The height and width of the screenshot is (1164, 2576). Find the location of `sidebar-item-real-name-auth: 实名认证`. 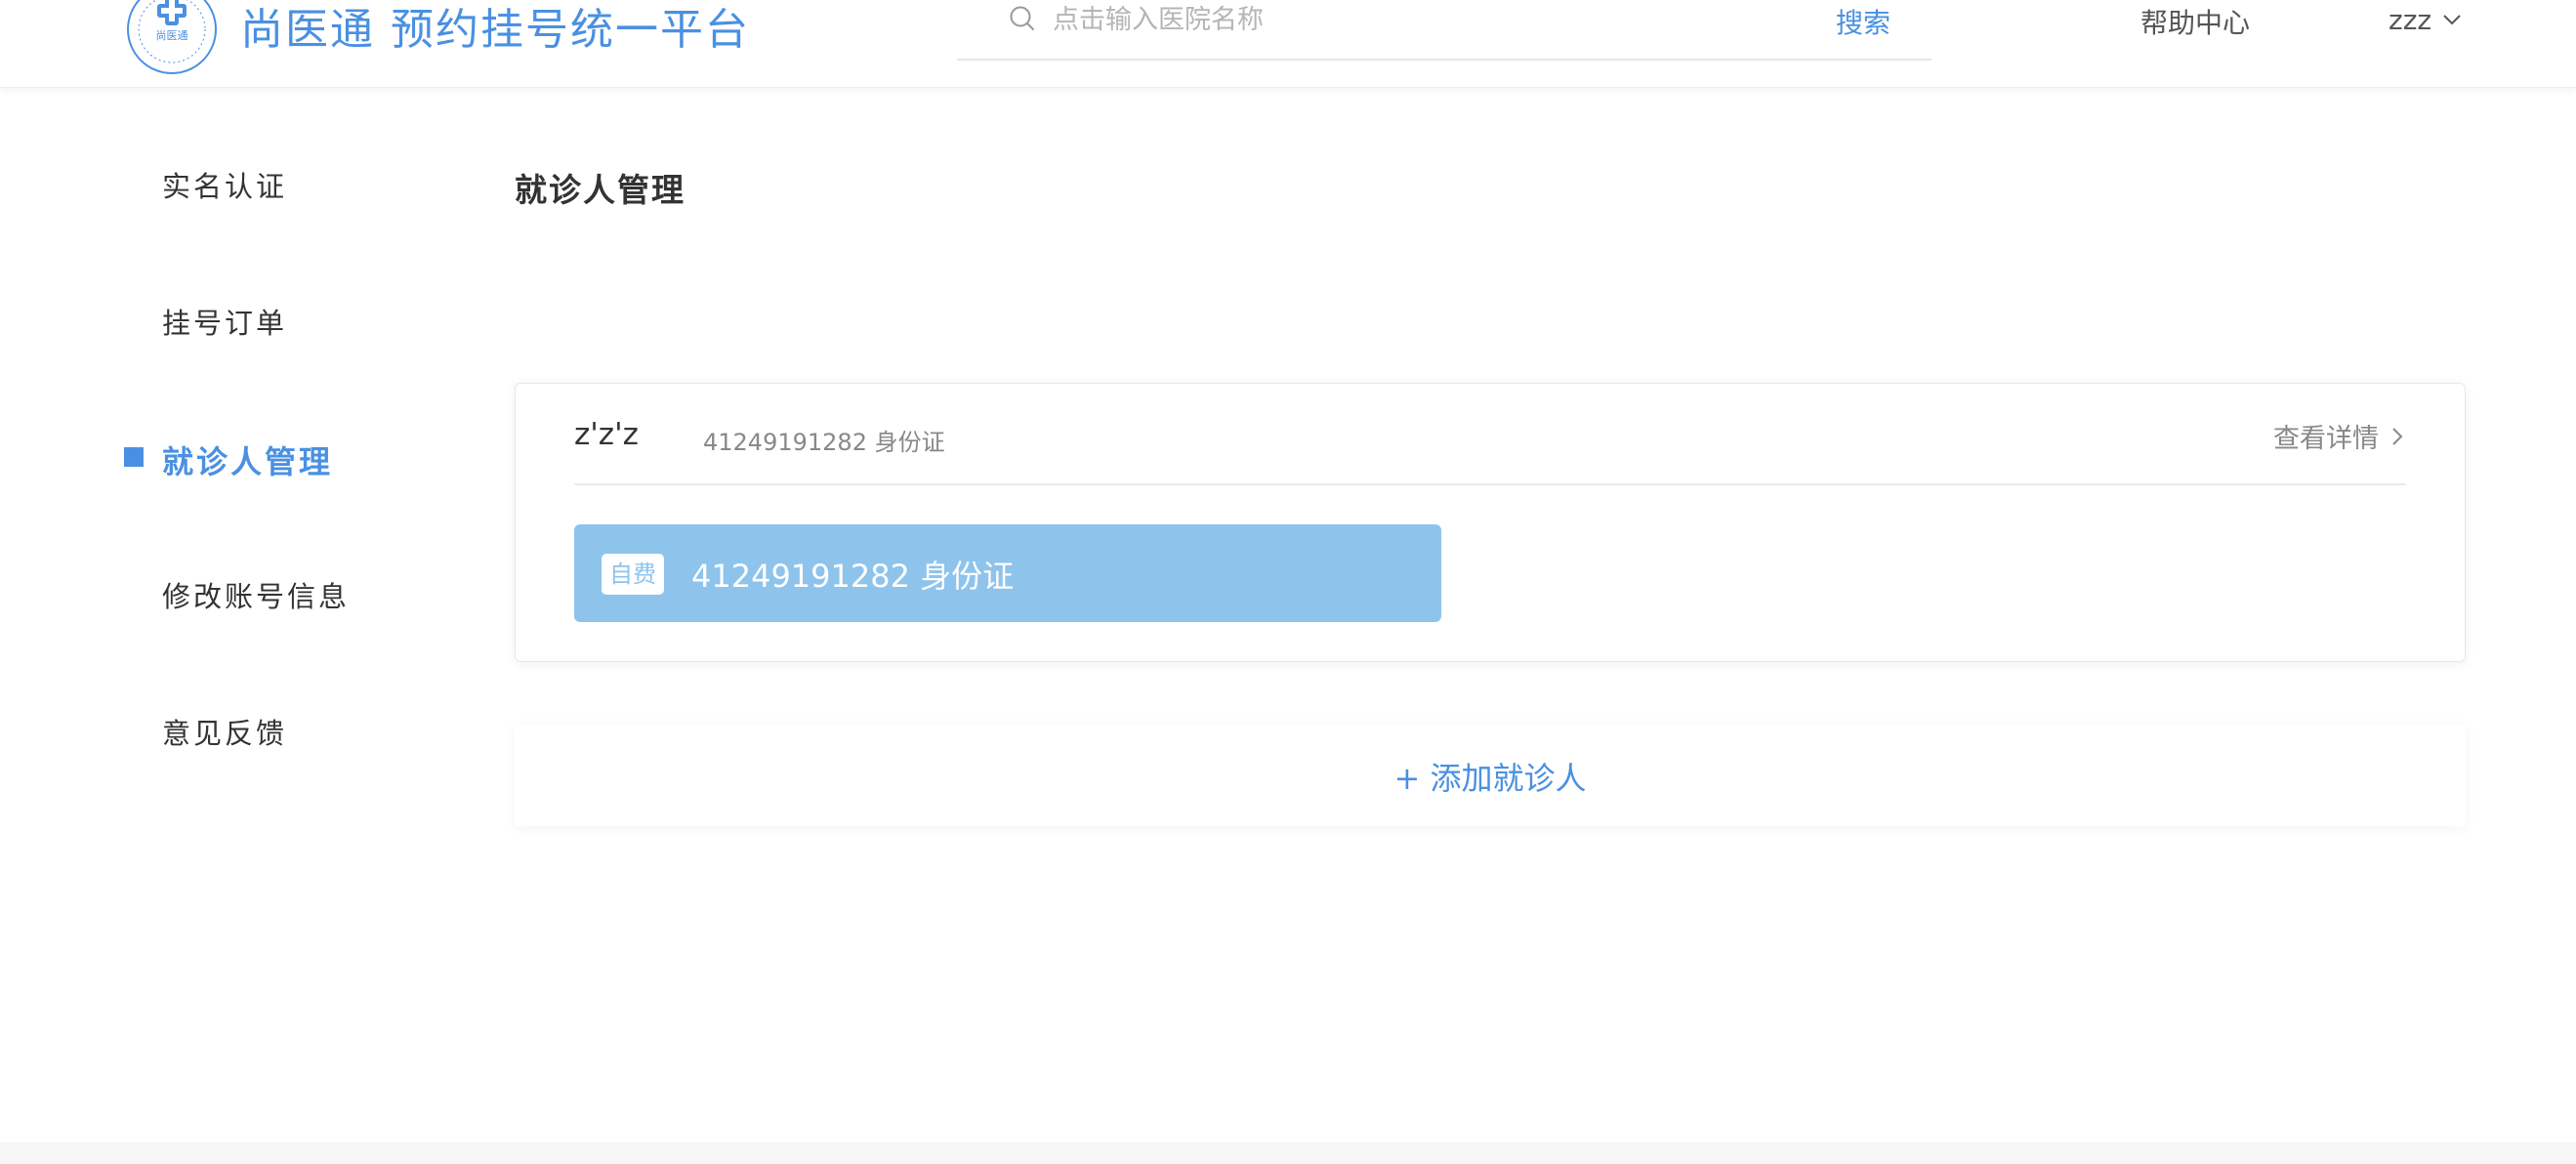

sidebar-item-real-name-auth: 实名认证 is located at coordinates (225, 184).